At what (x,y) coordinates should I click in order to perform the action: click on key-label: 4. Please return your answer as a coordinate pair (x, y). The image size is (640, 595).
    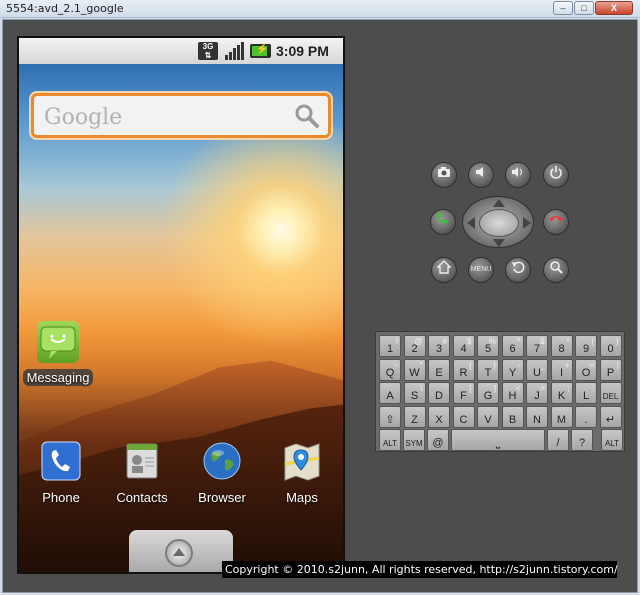
    Looking at the image, I should click on (463, 349).